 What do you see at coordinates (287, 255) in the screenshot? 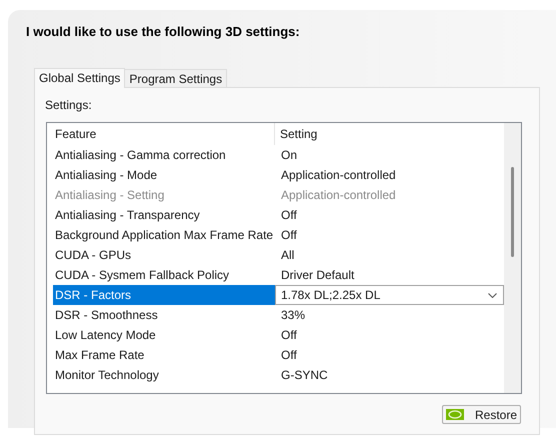
I see `setting-cell-text: All` at bounding box center [287, 255].